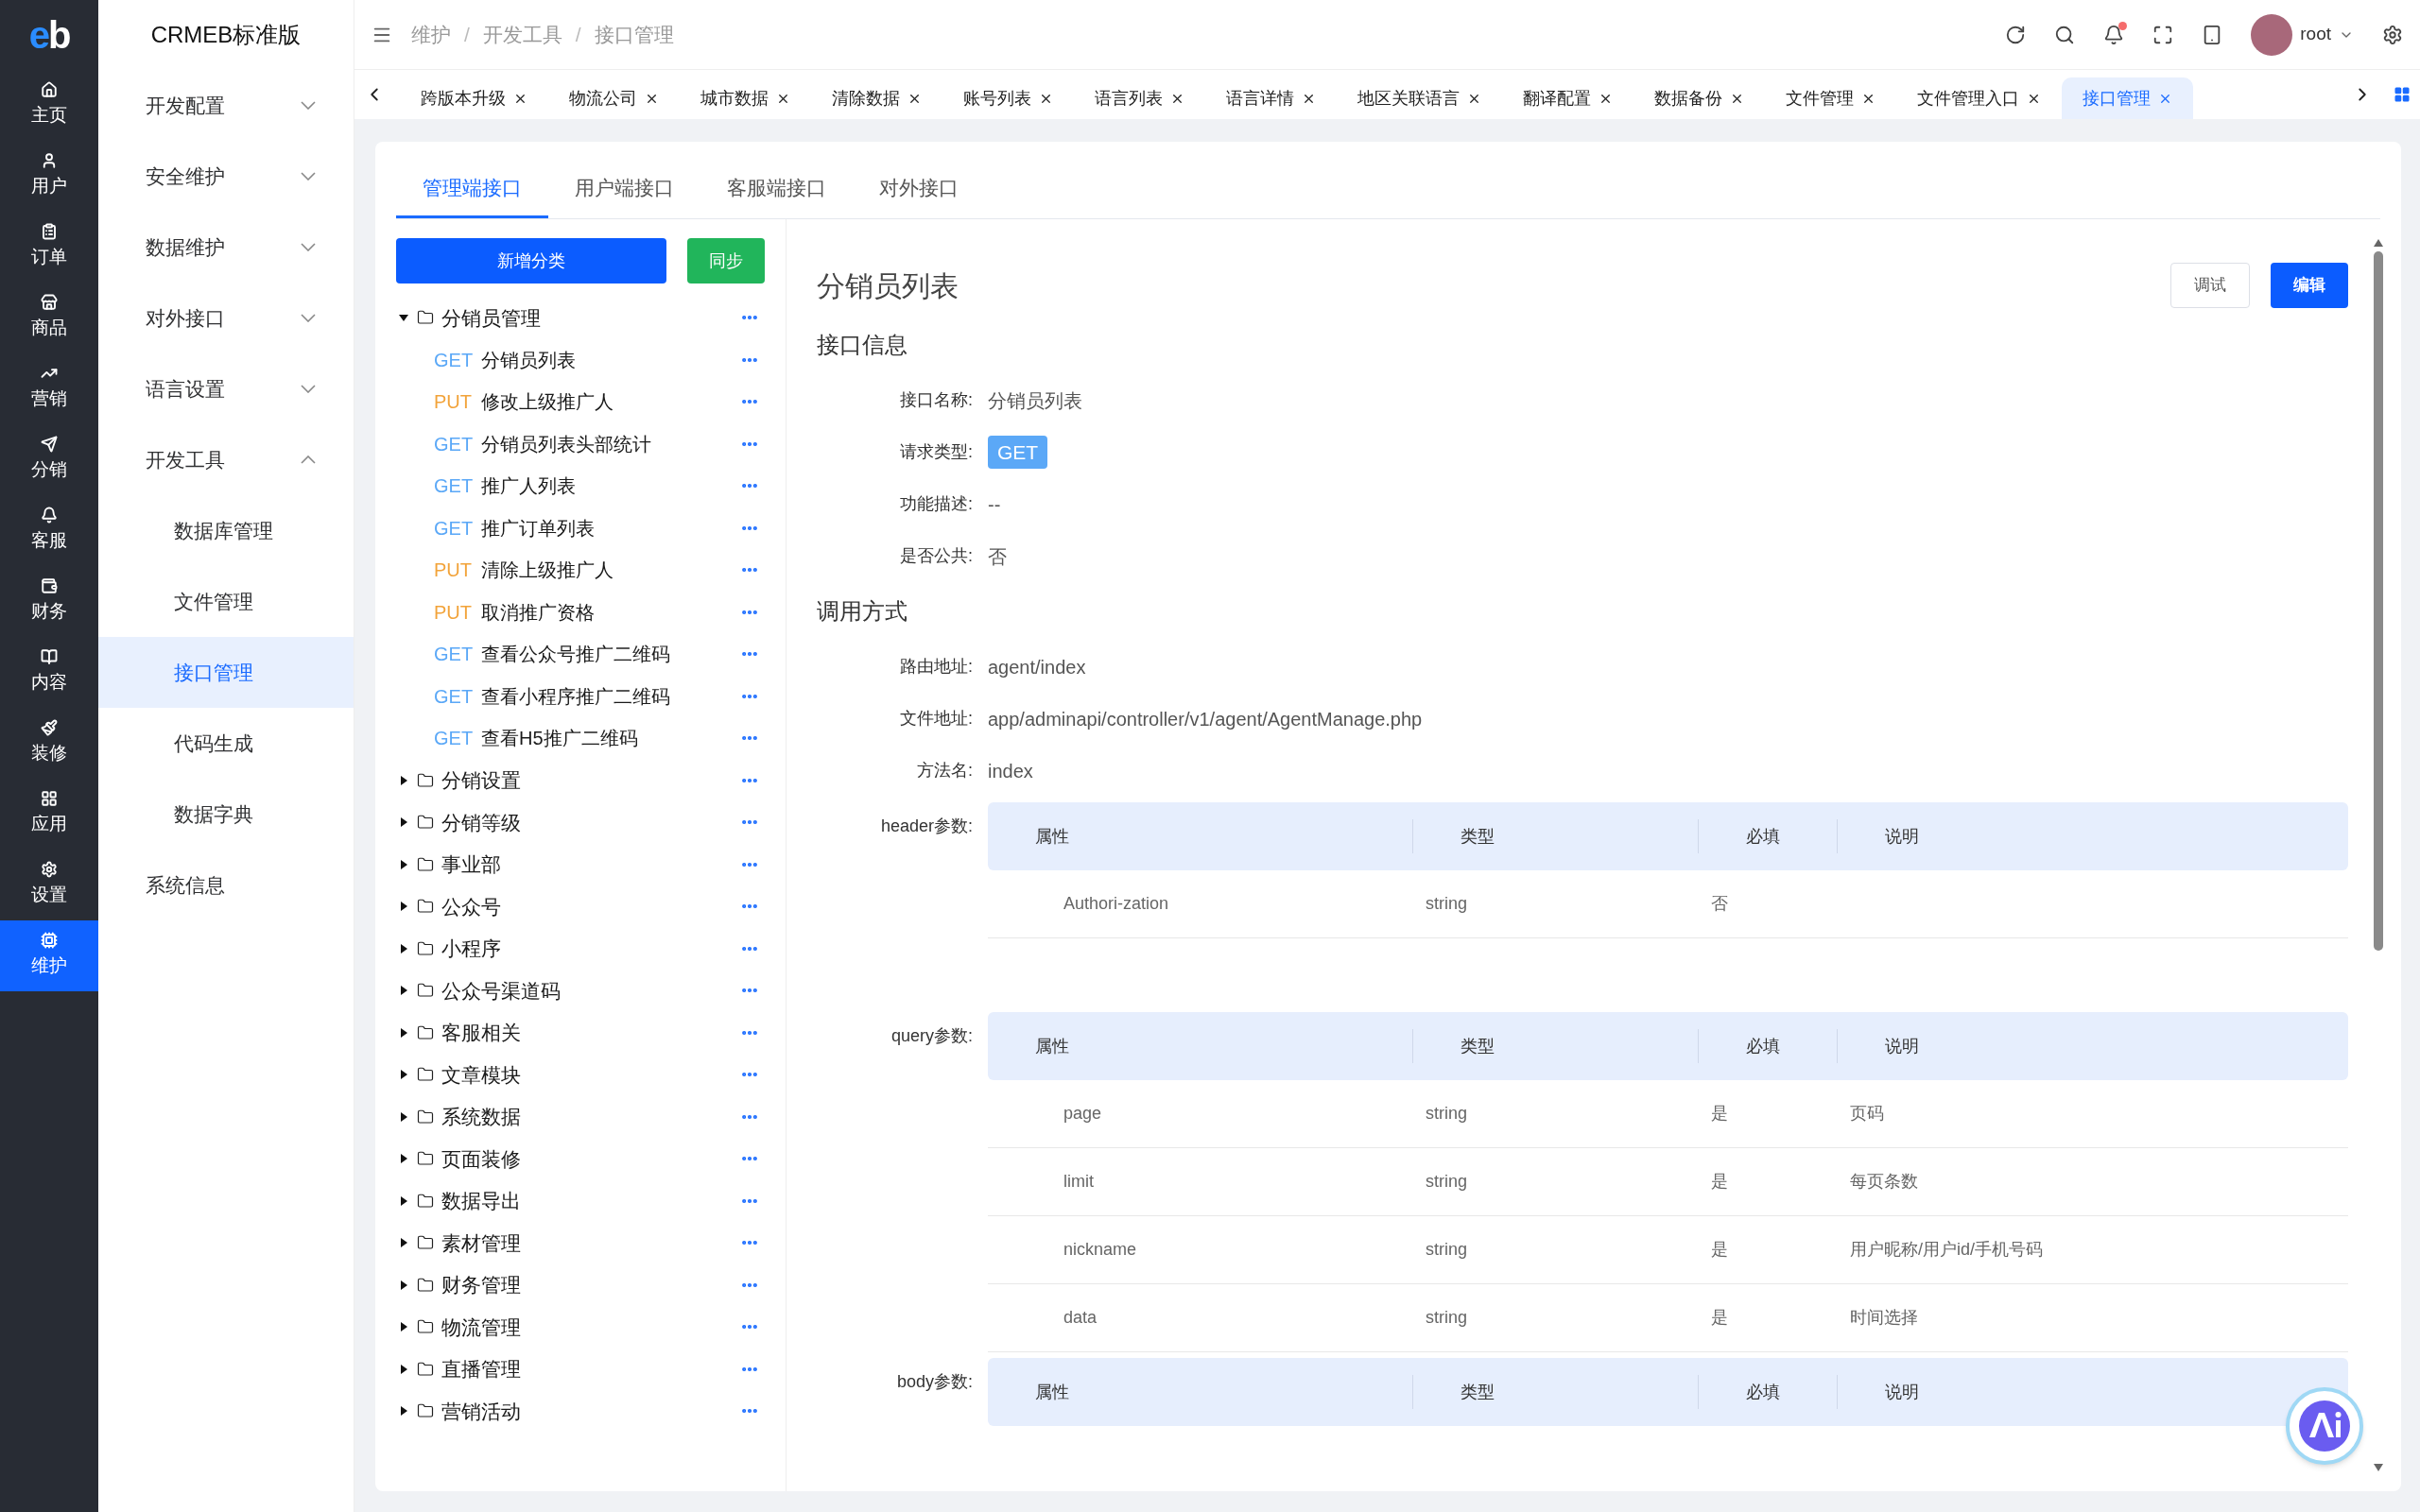 Image resolution: width=2420 pixels, height=1512 pixels. I want to click on scroll-up-arrow-icon, so click(2378, 243).